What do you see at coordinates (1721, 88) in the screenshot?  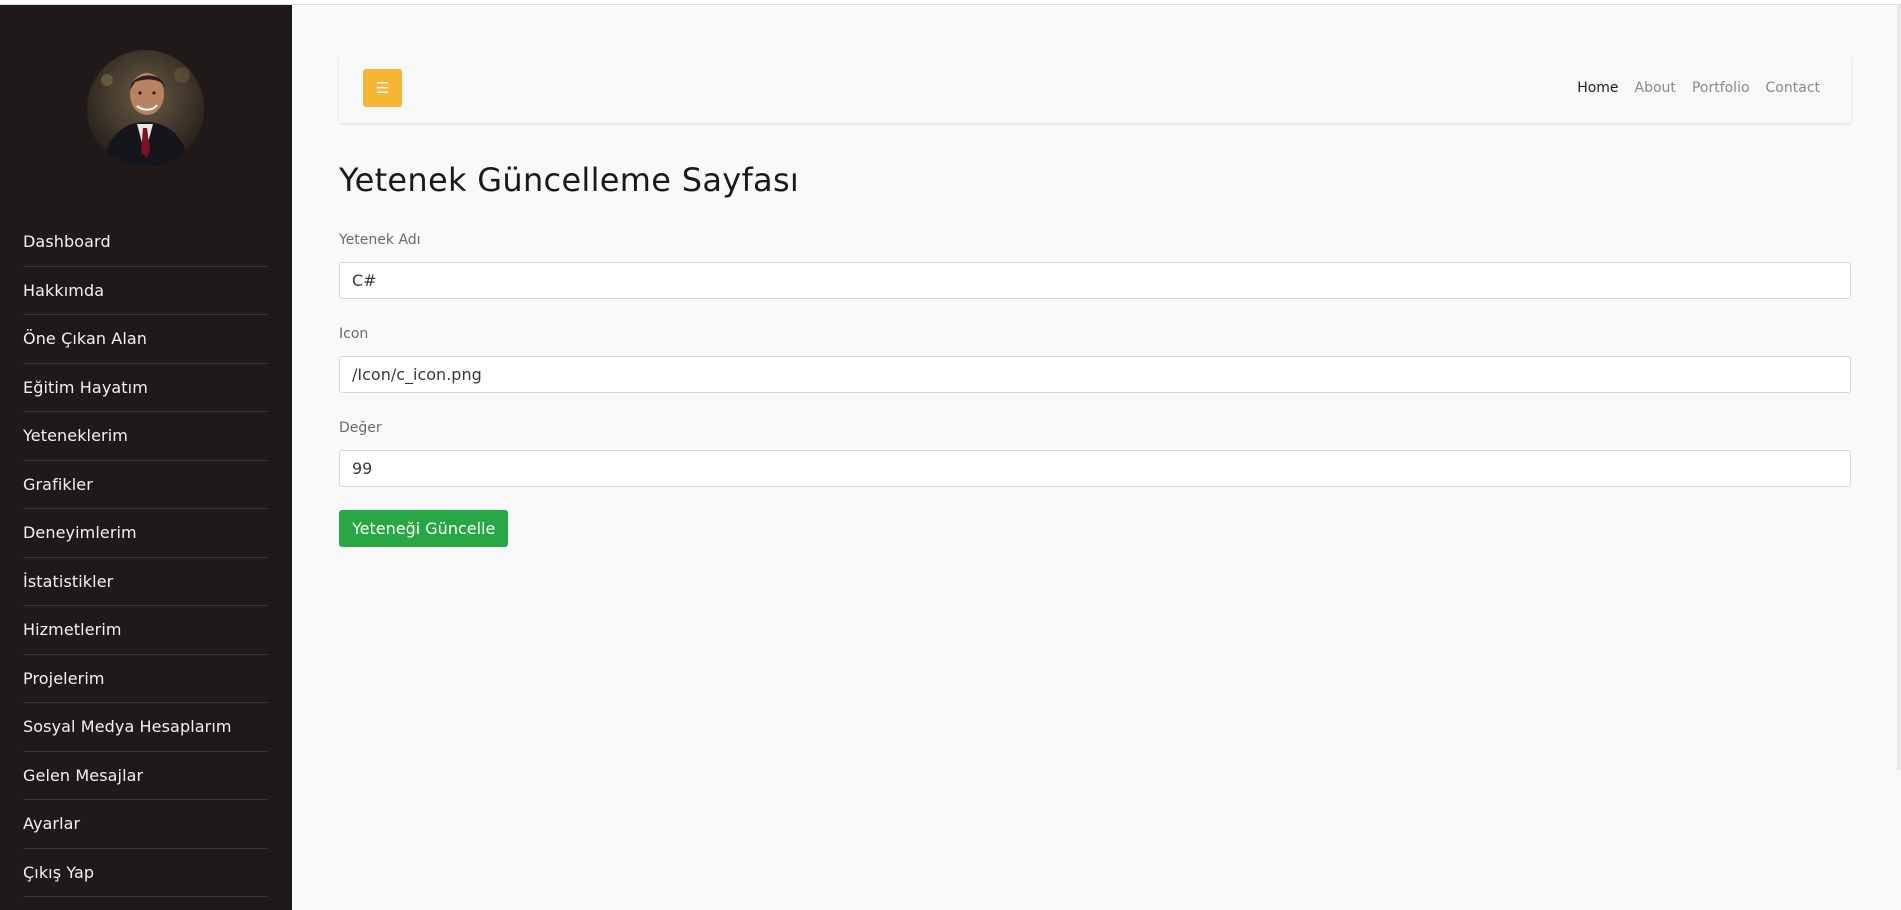 I see `nav-link-portfolio: Portfolio` at bounding box center [1721, 88].